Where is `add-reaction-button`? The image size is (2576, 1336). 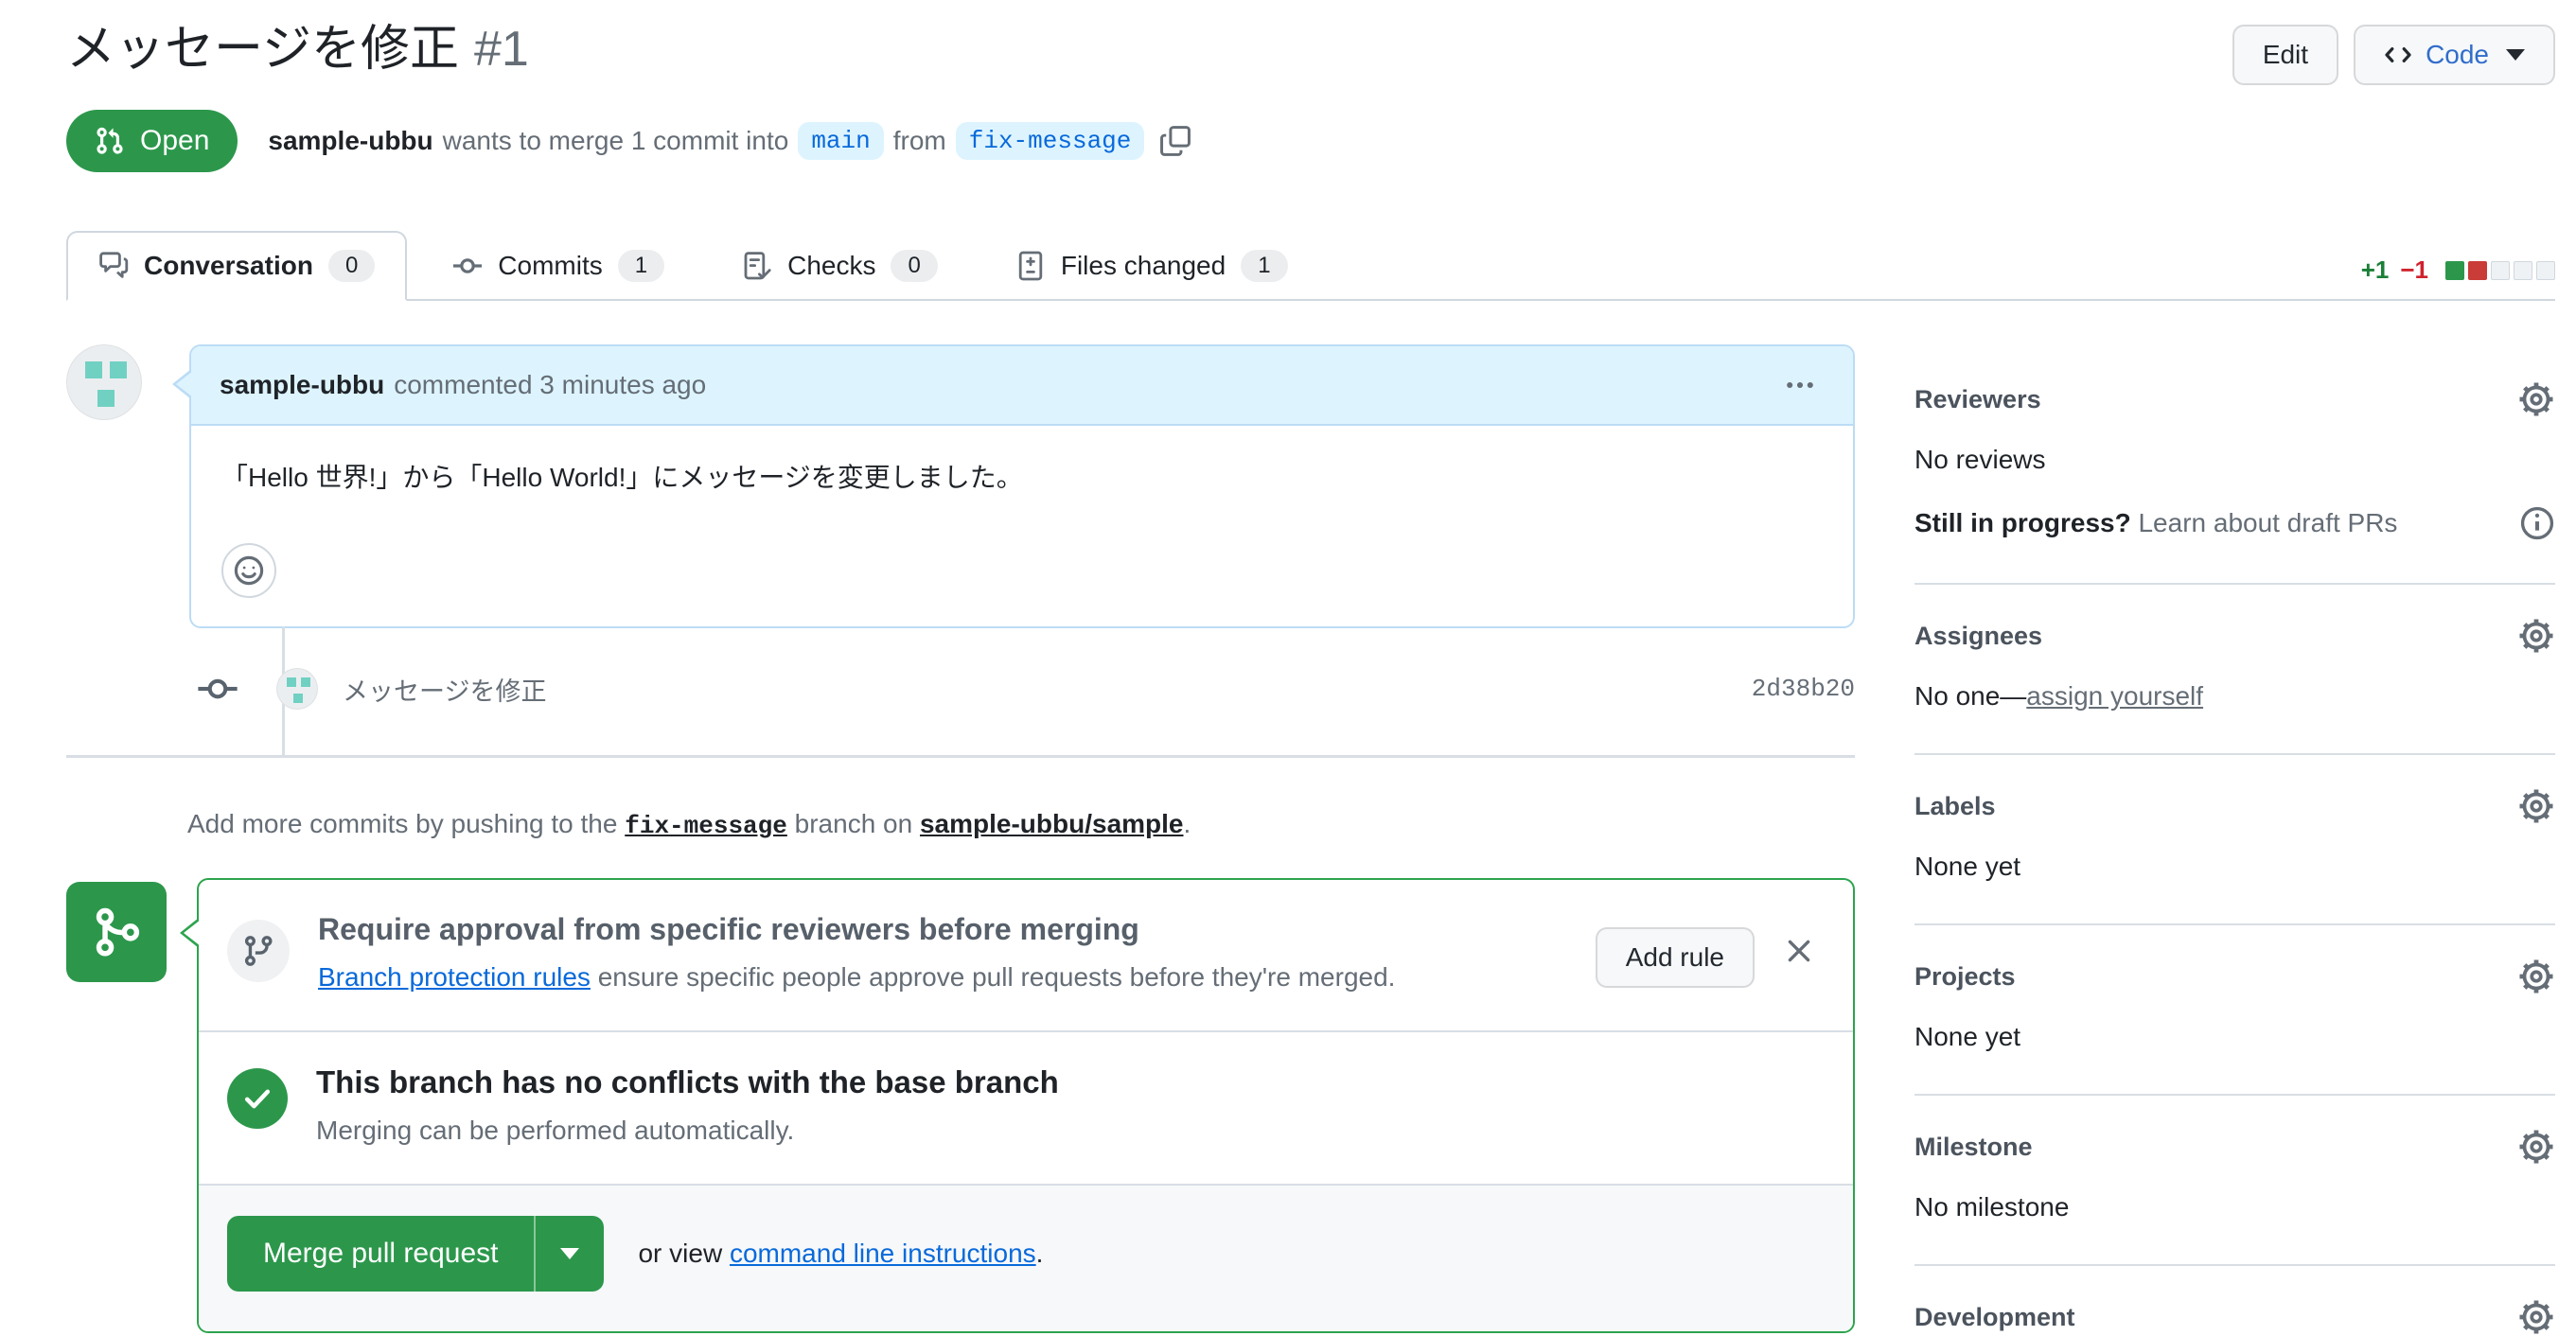 add-reaction-button is located at coordinates (248, 571).